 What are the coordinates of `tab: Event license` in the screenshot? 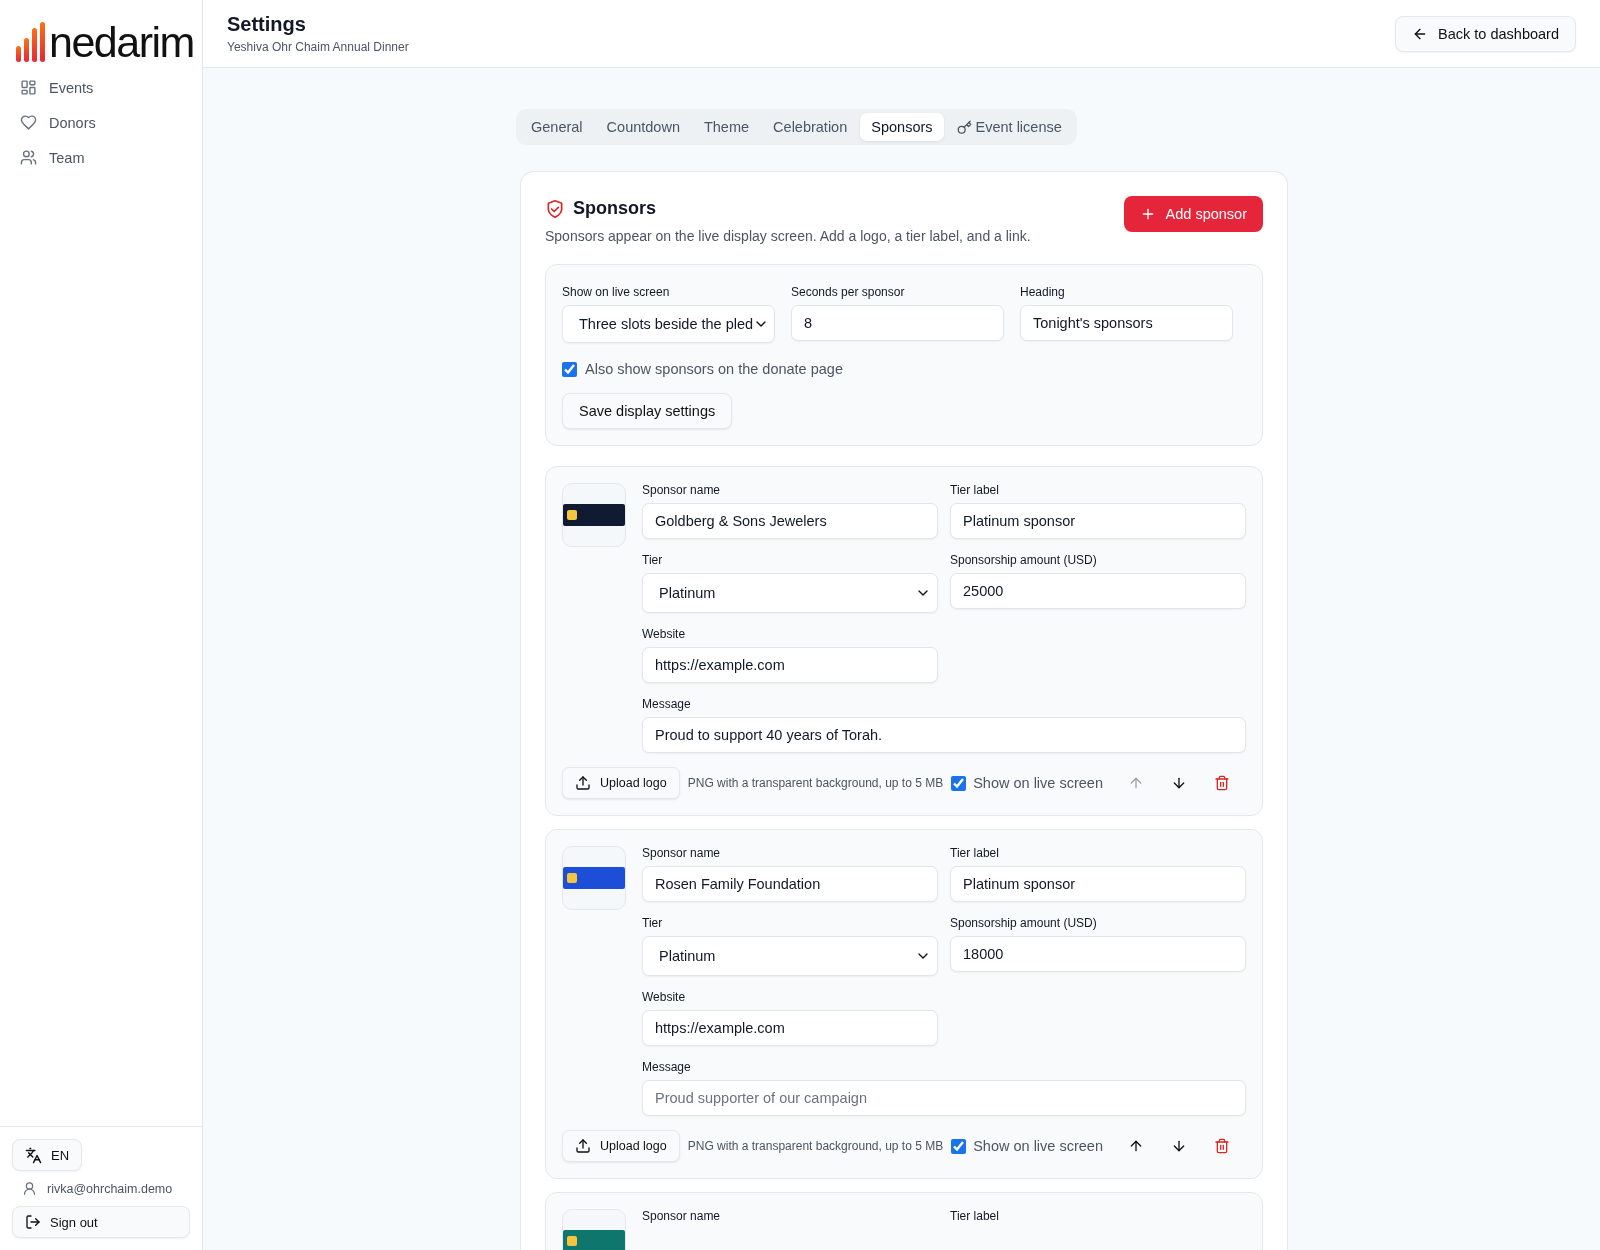 It's located at (1009, 127).